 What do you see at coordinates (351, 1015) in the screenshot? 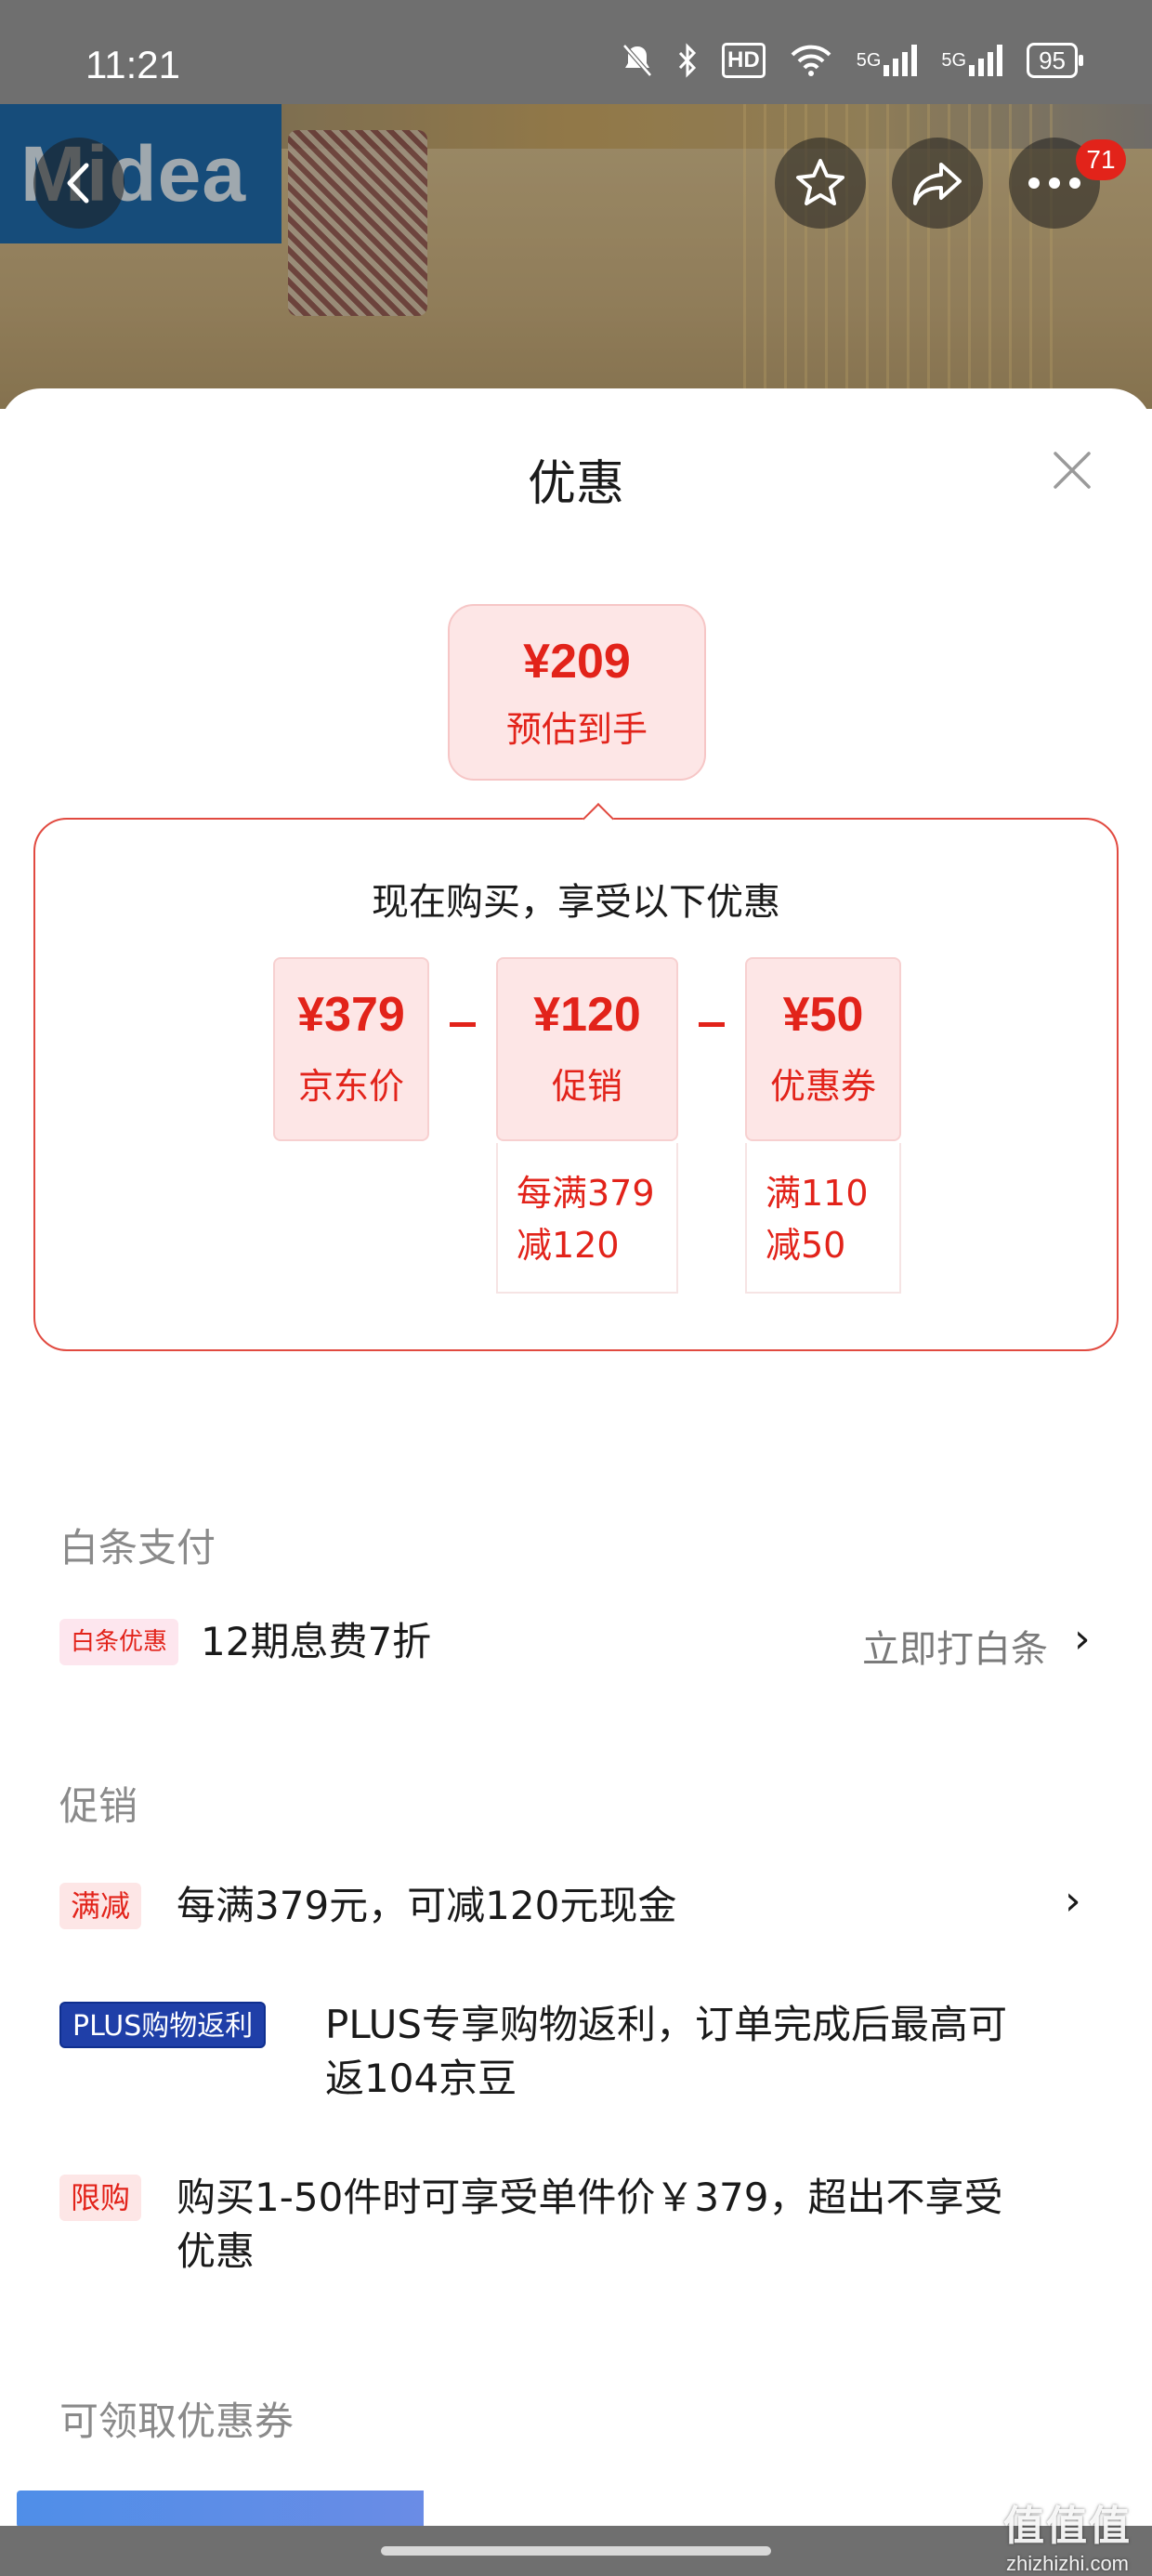
I see `jd-price-value: ¥379` at bounding box center [351, 1015].